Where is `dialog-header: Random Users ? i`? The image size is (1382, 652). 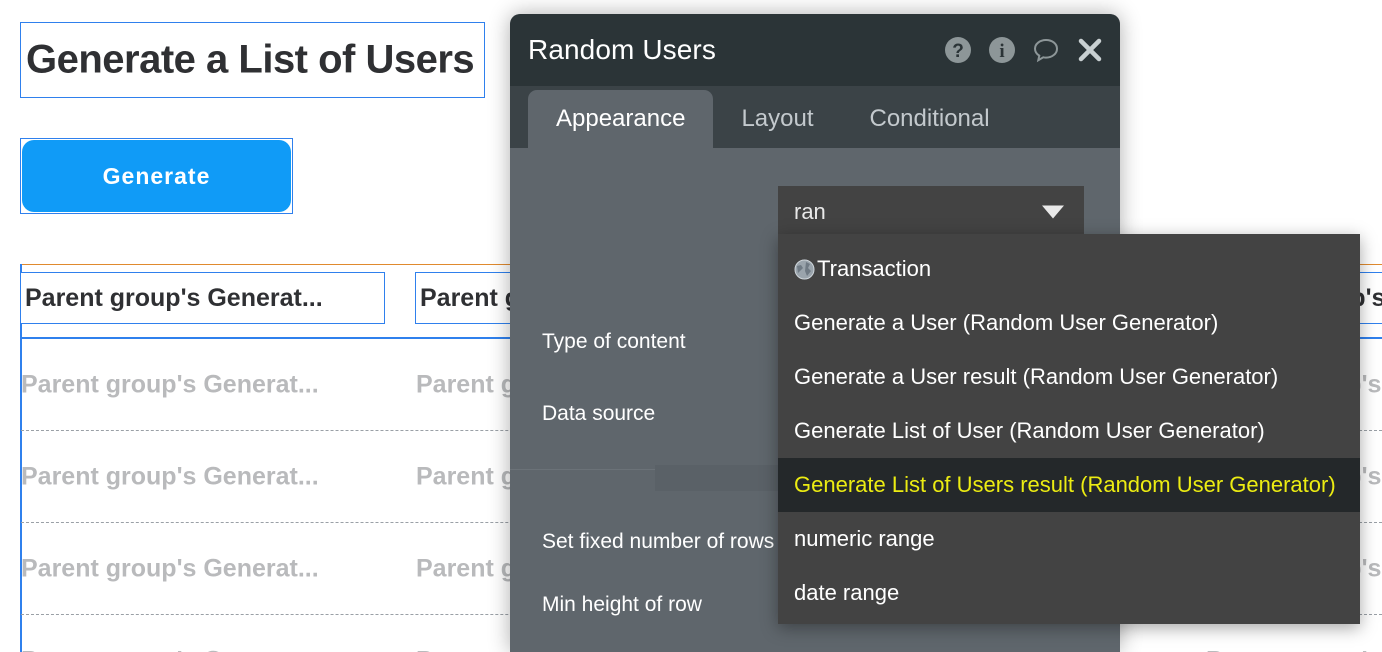 dialog-header: Random Users ? i is located at coordinates (815, 50).